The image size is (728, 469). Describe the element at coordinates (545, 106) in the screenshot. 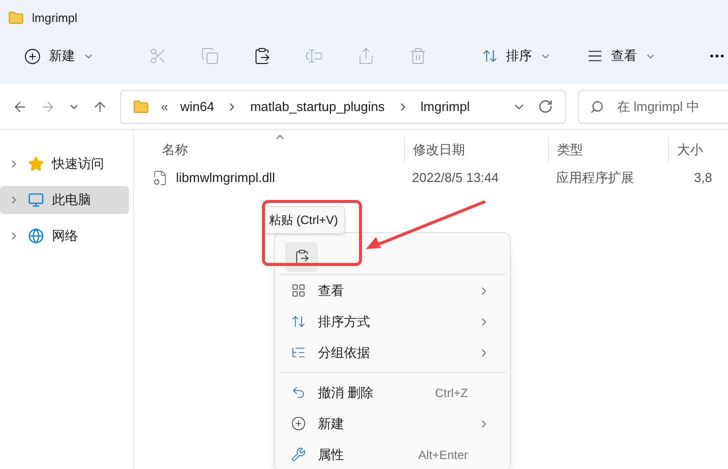

I see `refresh-icon` at that location.